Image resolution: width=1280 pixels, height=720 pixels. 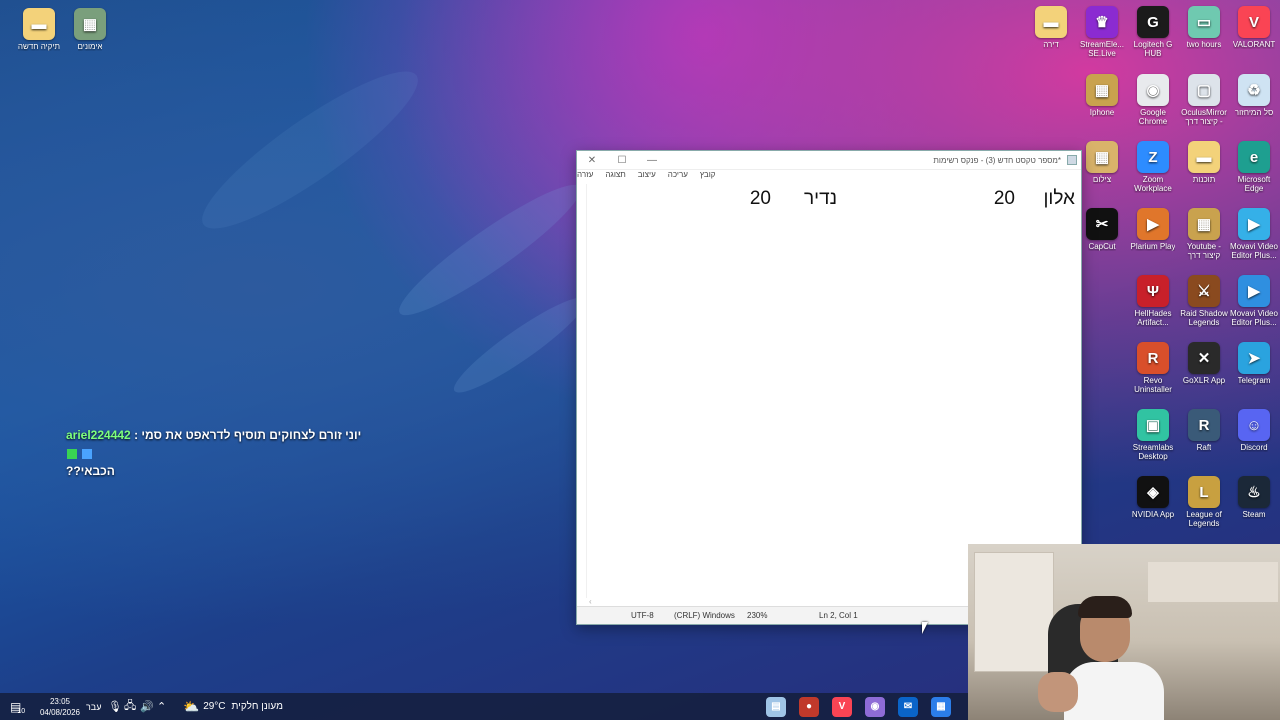 What do you see at coordinates (191, 706) in the screenshot?
I see `weather-icon: ⛅` at bounding box center [191, 706].